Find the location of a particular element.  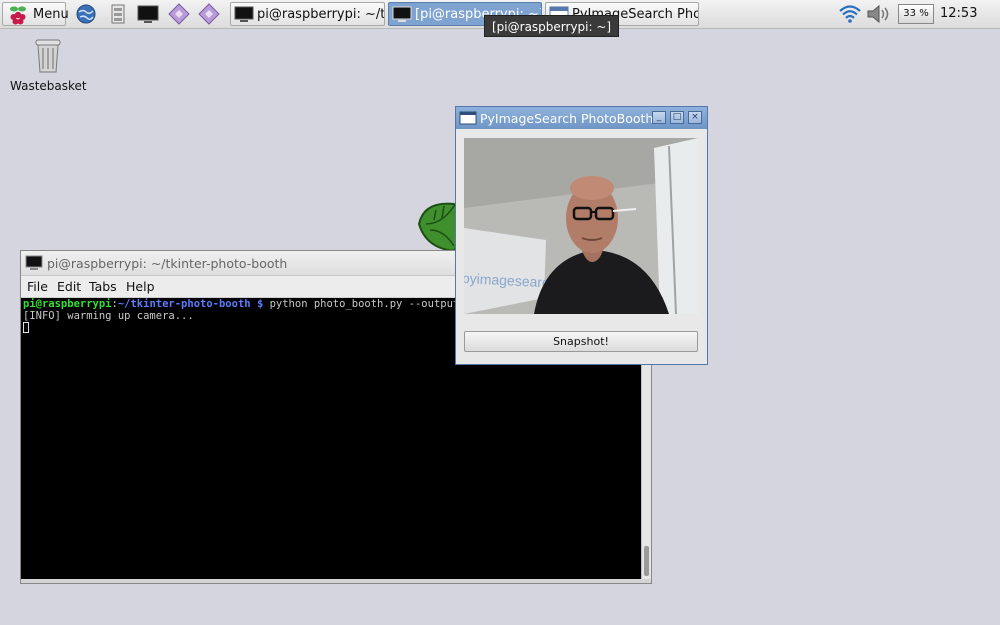

terminal-bottom-border is located at coordinates (336, 581).